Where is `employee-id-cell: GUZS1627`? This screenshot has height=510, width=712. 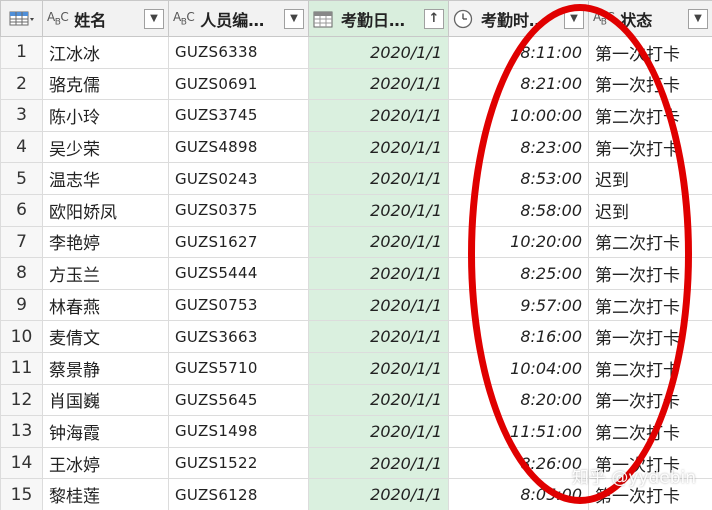 employee-id-cell: GUZS1627 is located at coordinates (238, 242).